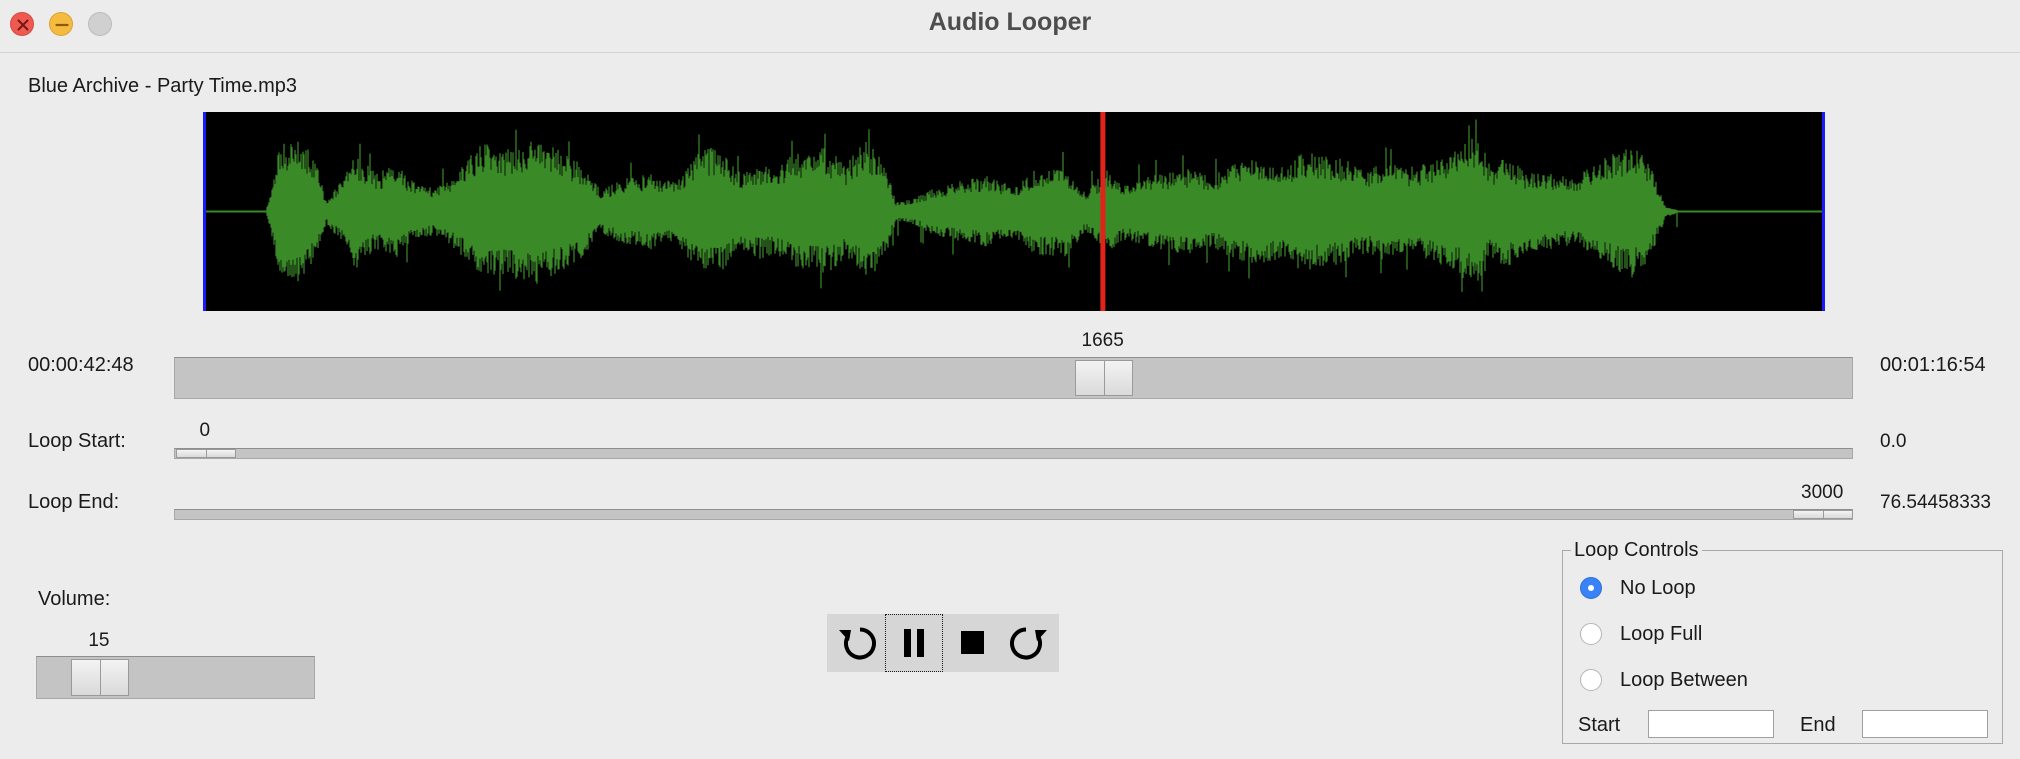 The width and height of the screenshot is (2020, 759). What do you see at coordinates (1818, 725) in the screenshot?
I see `loop-end-field-label: End` at bounding box center [1818, 725].